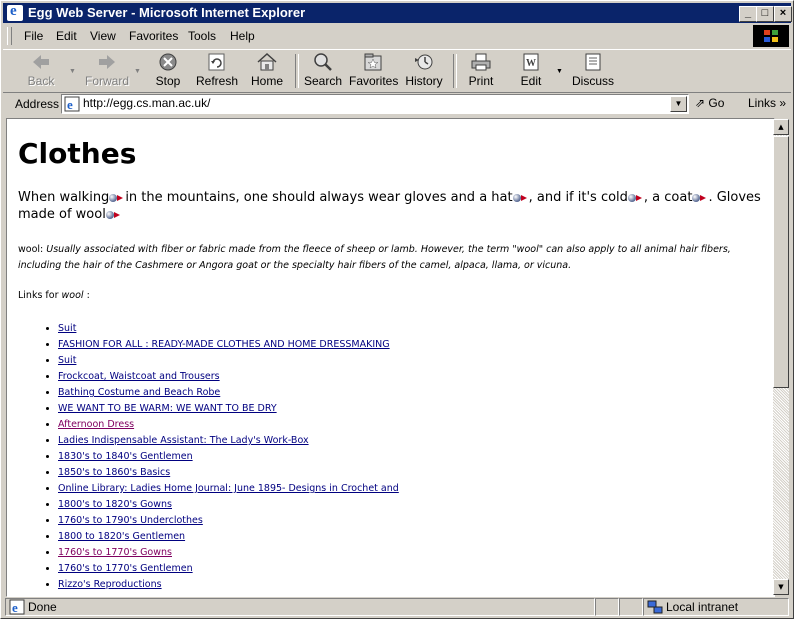 Image resolution: width=794 pixels, height=619 pixels. I want to click on address-dropdown-button: ▼, so click(678, 104).